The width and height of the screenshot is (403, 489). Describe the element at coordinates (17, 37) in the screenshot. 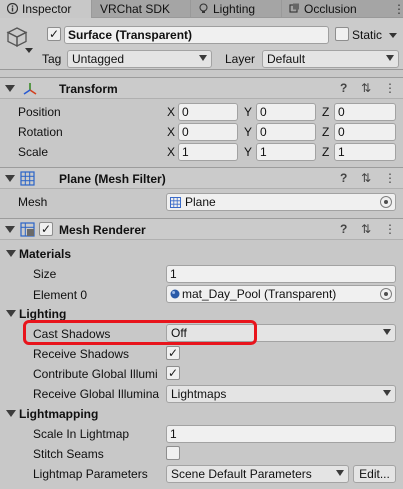

I see `gameobject-cube-icon` at that location.